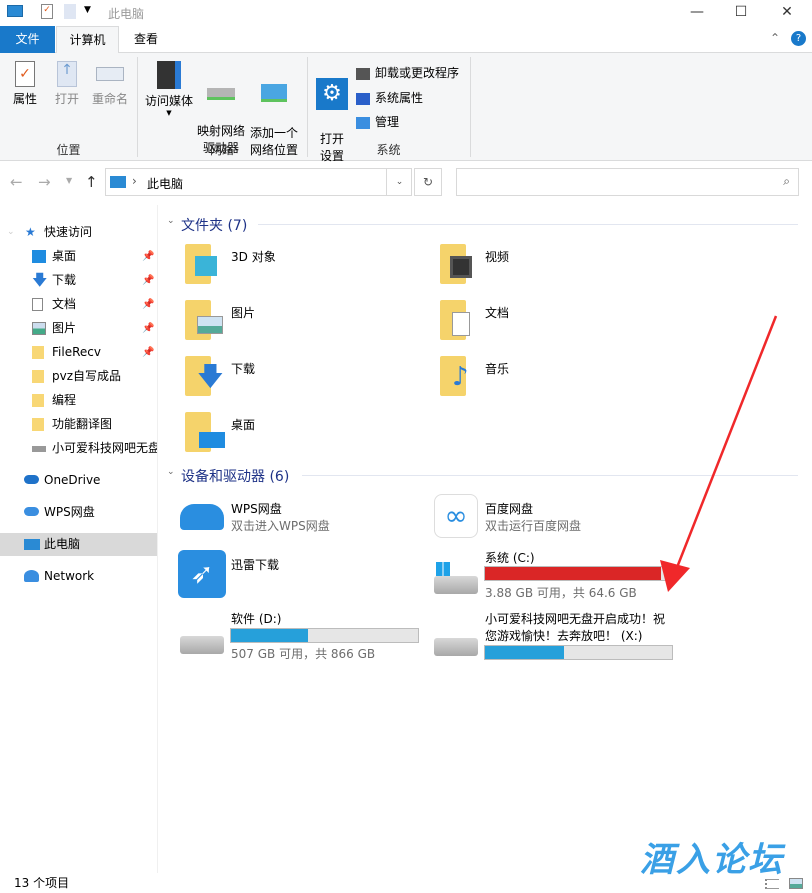 The height and width of the screenshot is (893, 812). What do you see at coordinates (42, 883) in the screenshot?
I see `item-count: 13 个项目` at bounding box center [42, 883].